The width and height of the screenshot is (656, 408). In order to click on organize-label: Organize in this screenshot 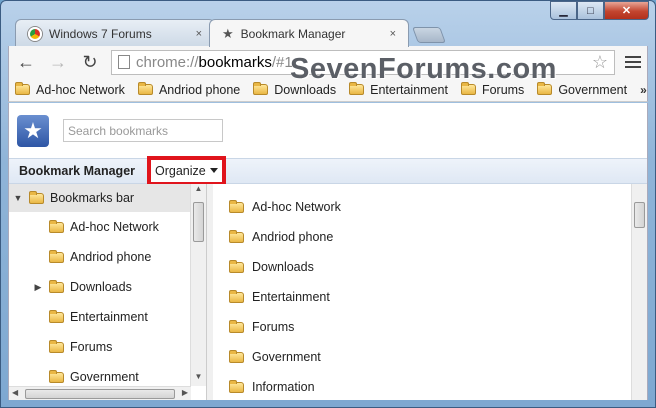, I will do `click(180, 170)`.